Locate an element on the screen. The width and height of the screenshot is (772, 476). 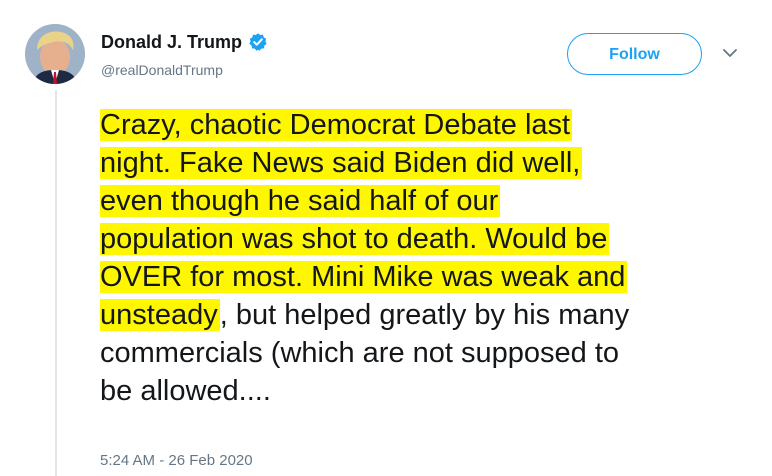
chevron-down-icon is located at coordinates (730, 53).